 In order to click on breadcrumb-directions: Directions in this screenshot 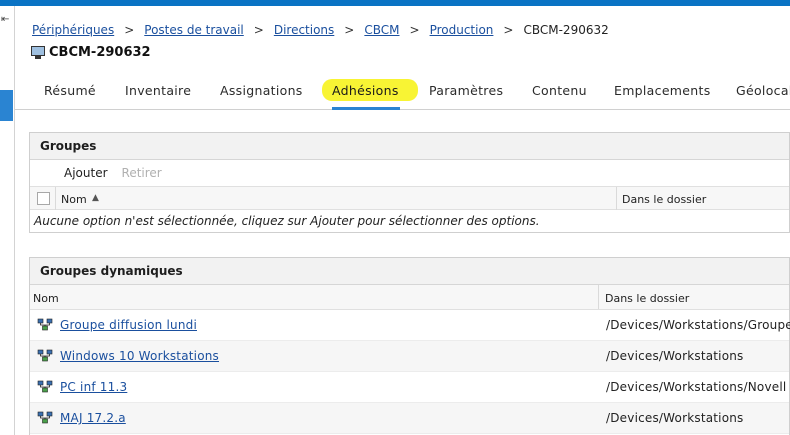, I will do `click(304, 30)`.